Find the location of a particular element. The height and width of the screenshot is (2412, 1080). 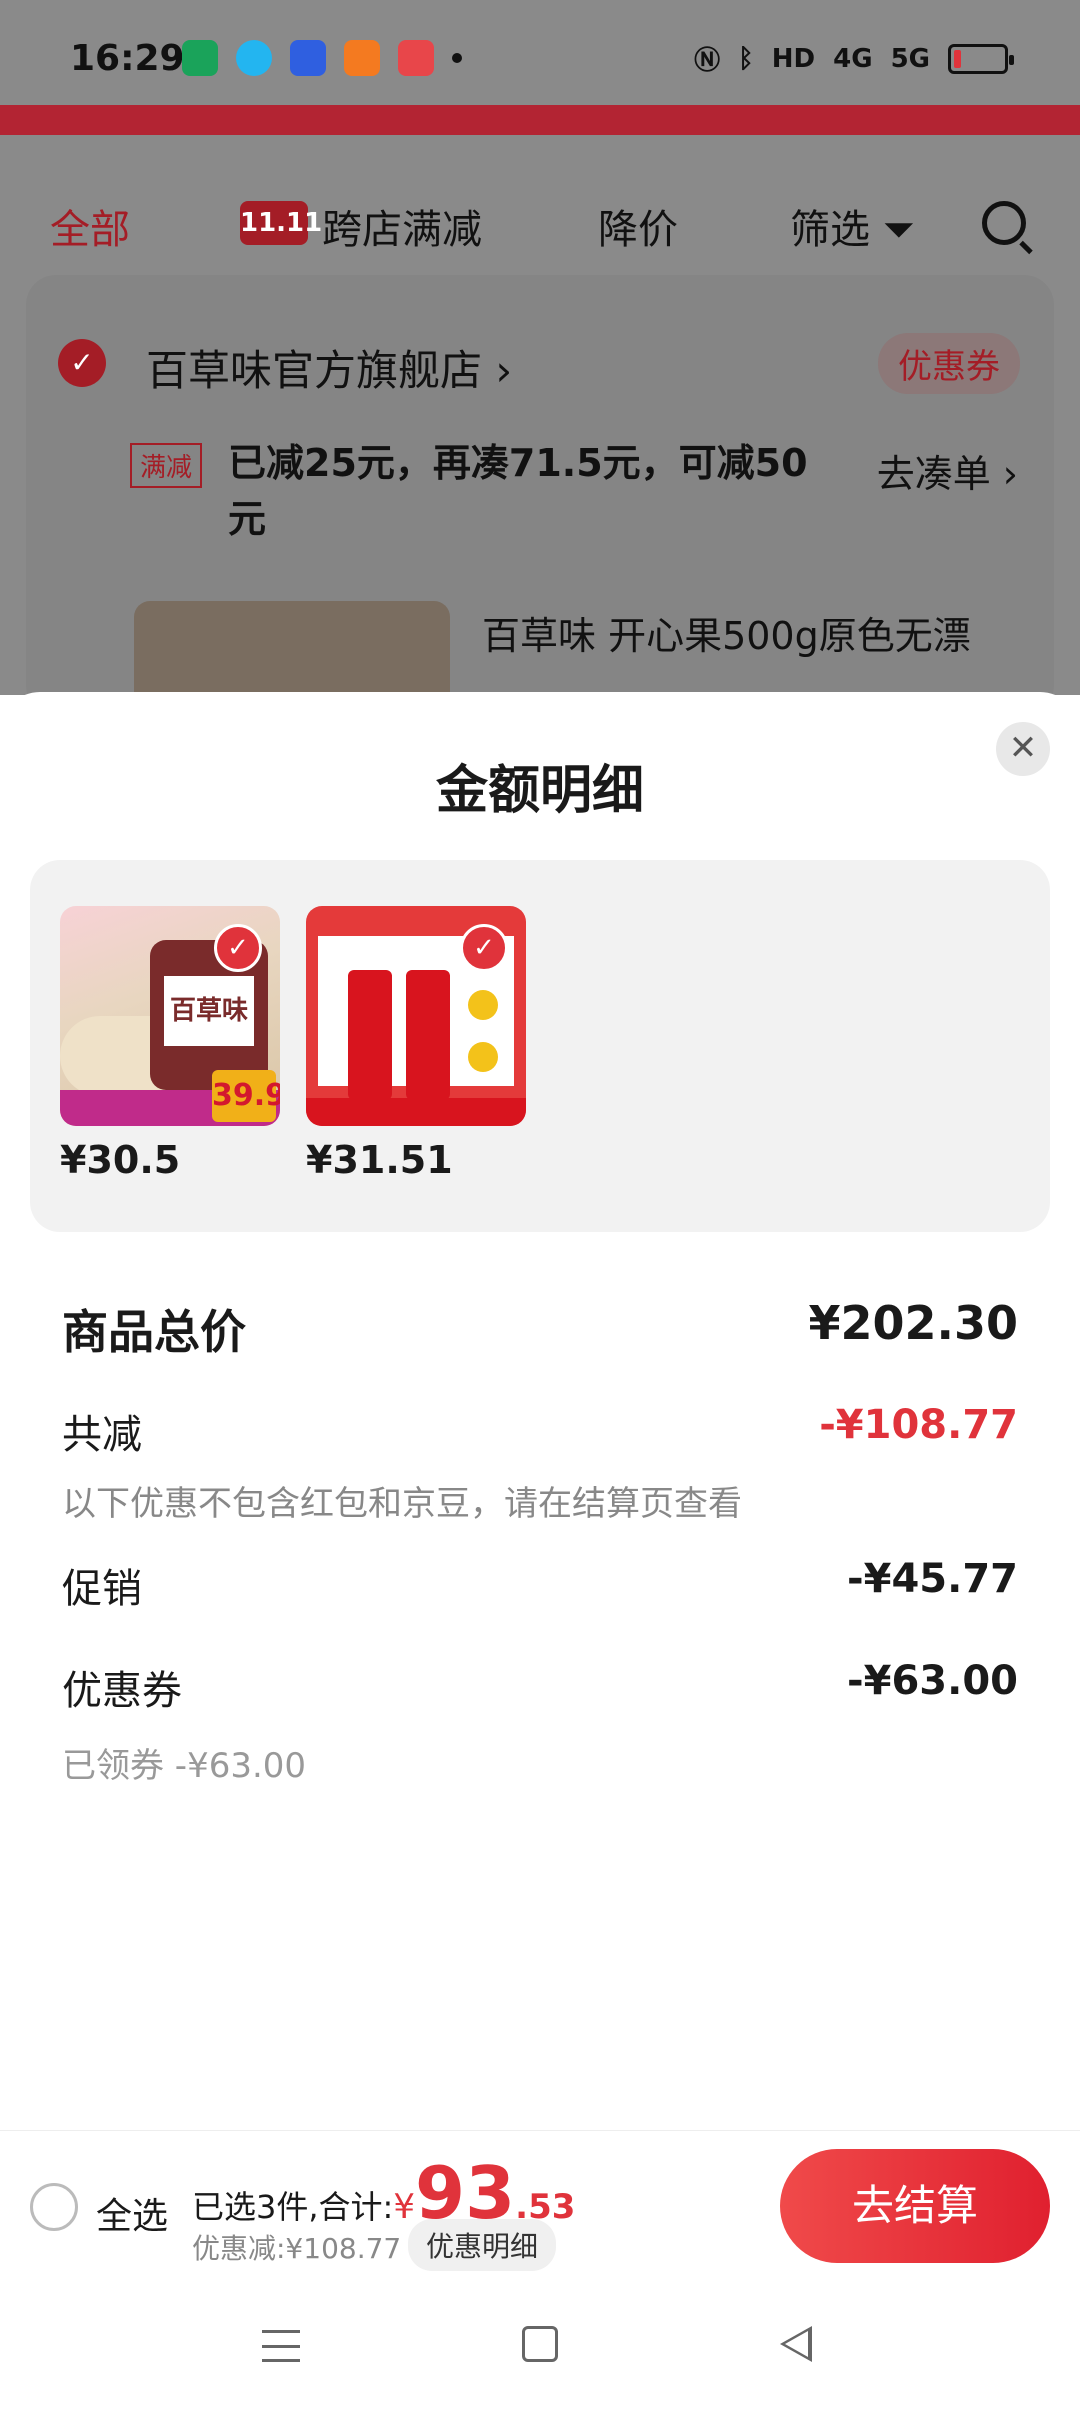

filter-cross-store: 跨店满减 is located at coordinates (402, 226).